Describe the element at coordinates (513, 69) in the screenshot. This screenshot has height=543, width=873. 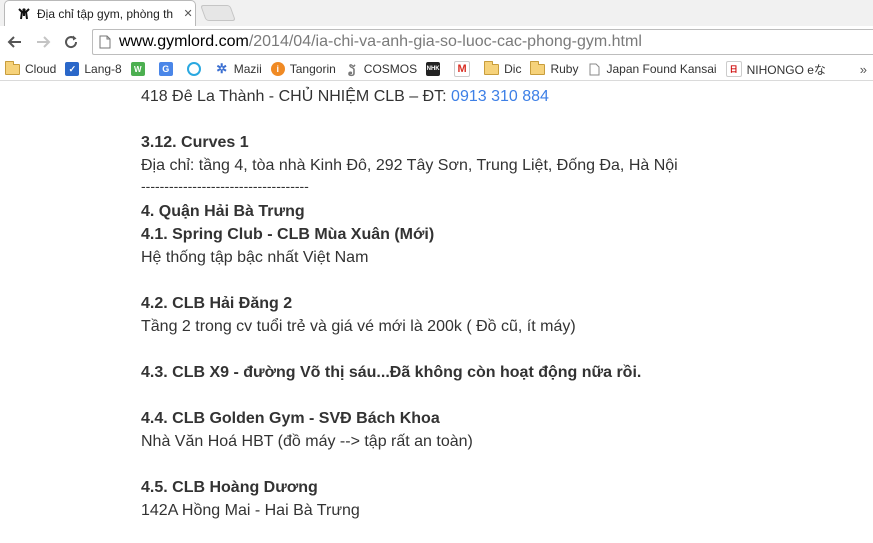
I see `bookmark-label: Dic` at that location.